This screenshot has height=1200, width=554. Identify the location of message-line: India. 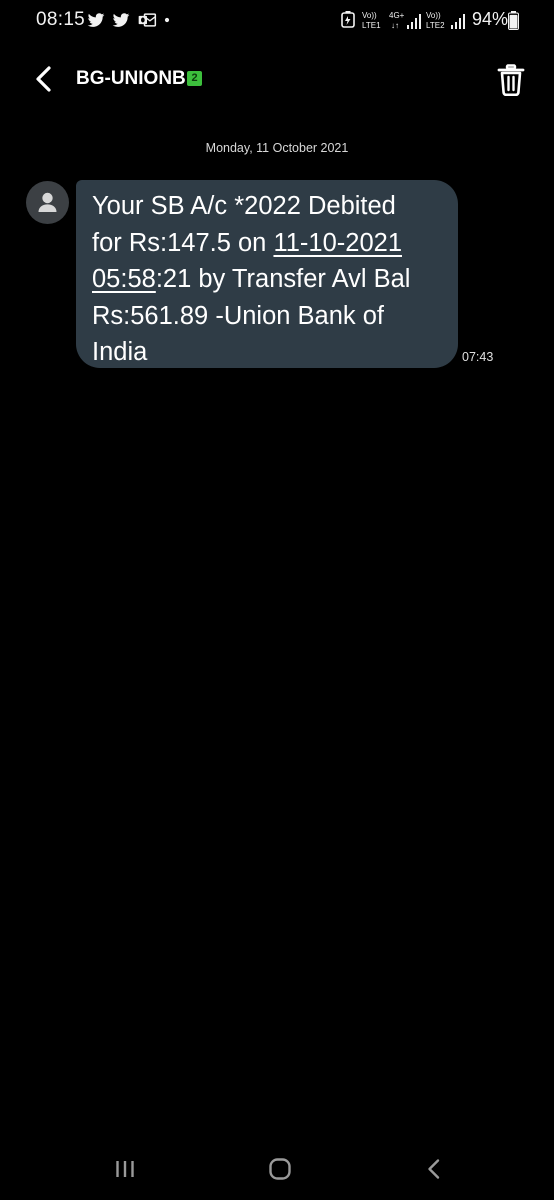
(120, 352).